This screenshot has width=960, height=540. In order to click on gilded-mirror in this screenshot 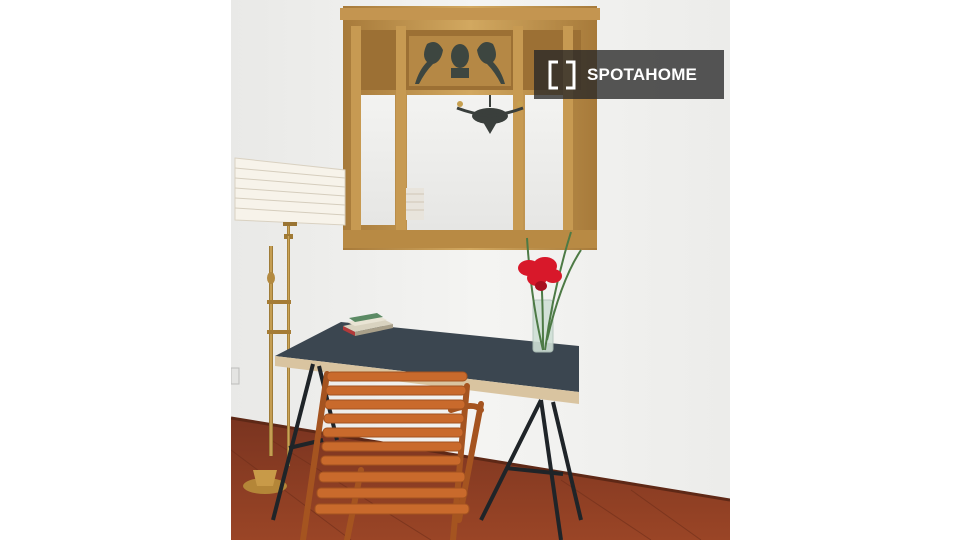, I will do `click(470, 128)`.